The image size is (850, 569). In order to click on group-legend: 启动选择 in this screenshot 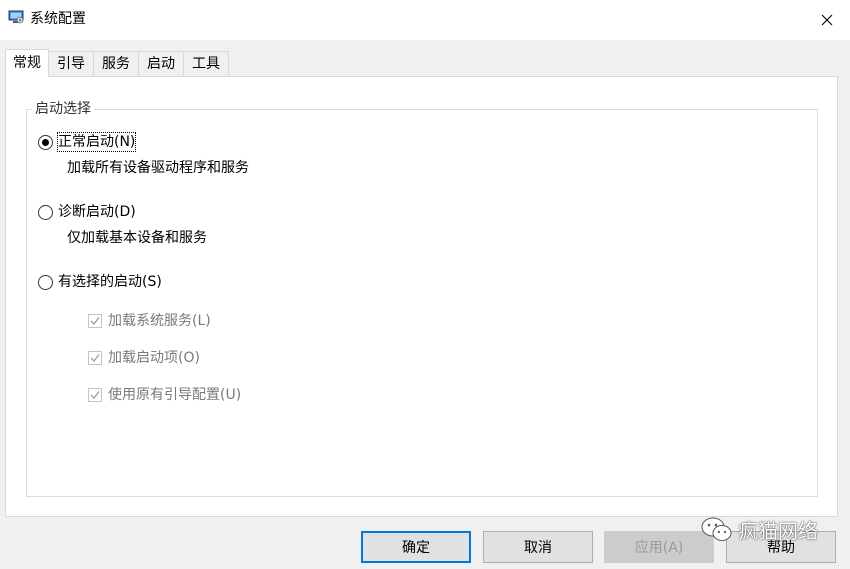, I will do `click(63, 109)`.